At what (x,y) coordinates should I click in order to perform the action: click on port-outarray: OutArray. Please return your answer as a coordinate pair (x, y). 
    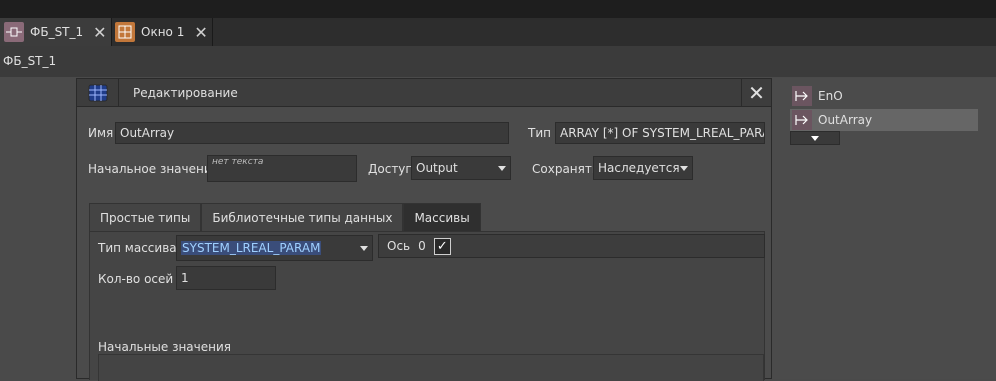
    Looking at the image, I should click on (884, 120).